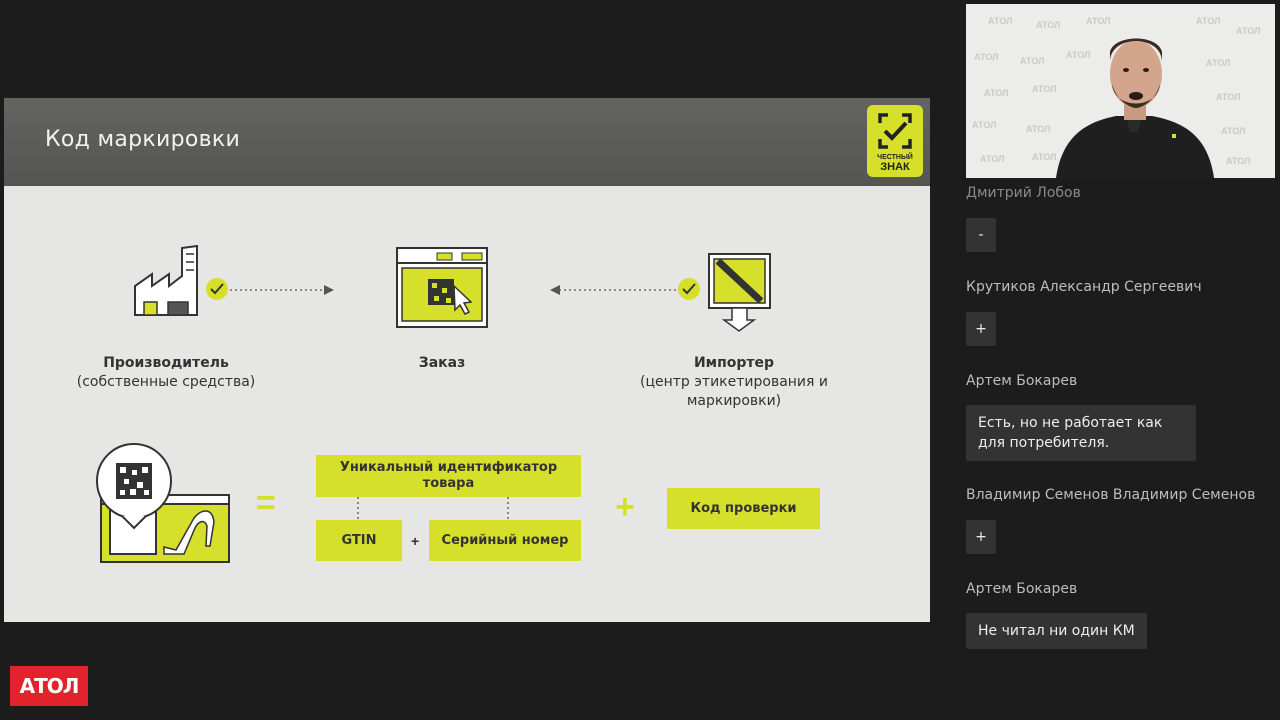 This screenshot has width=1280, height=720. What do you see at coordinates (266, 503) in the screenshot?
I see `equals-sign: =` at bounding box center [266, 503].